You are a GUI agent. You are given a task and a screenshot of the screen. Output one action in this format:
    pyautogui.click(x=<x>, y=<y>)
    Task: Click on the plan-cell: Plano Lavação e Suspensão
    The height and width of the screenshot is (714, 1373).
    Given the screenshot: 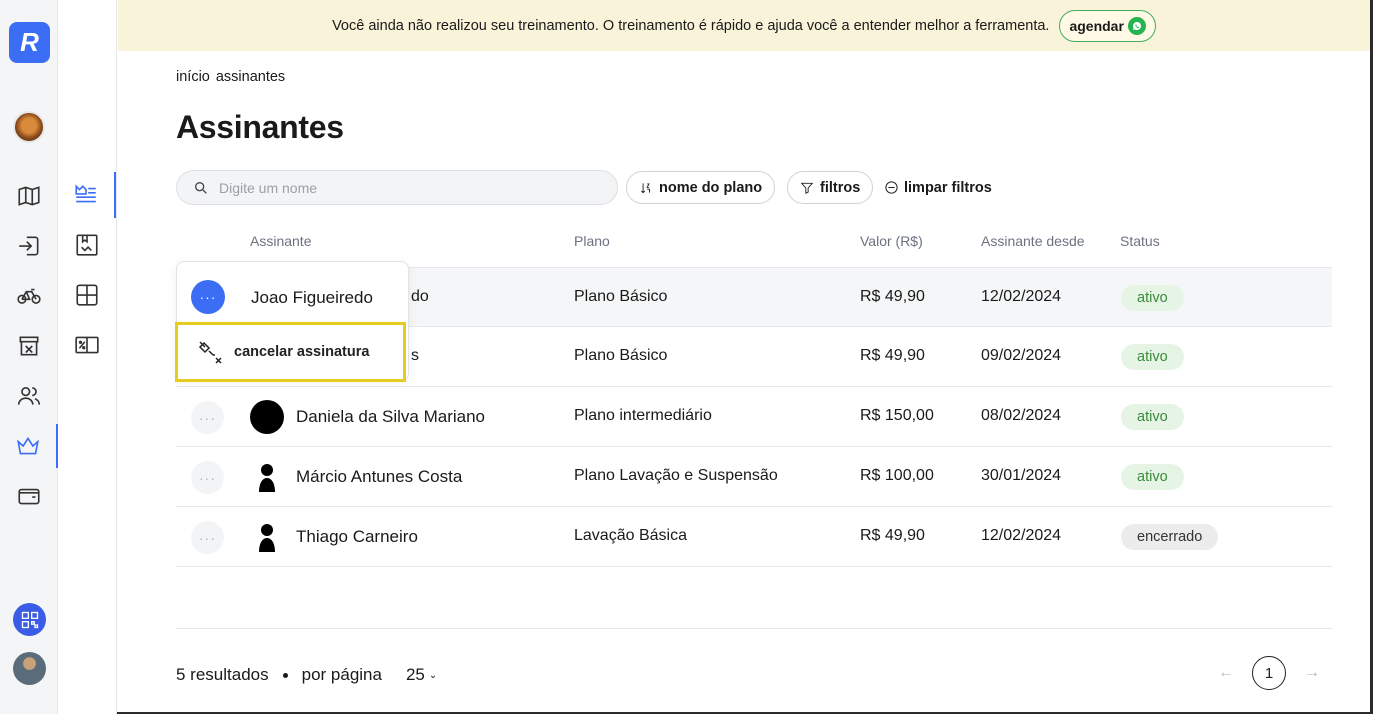 What is the action you would take?
    pyautogui.click(x=676, y=475)
    